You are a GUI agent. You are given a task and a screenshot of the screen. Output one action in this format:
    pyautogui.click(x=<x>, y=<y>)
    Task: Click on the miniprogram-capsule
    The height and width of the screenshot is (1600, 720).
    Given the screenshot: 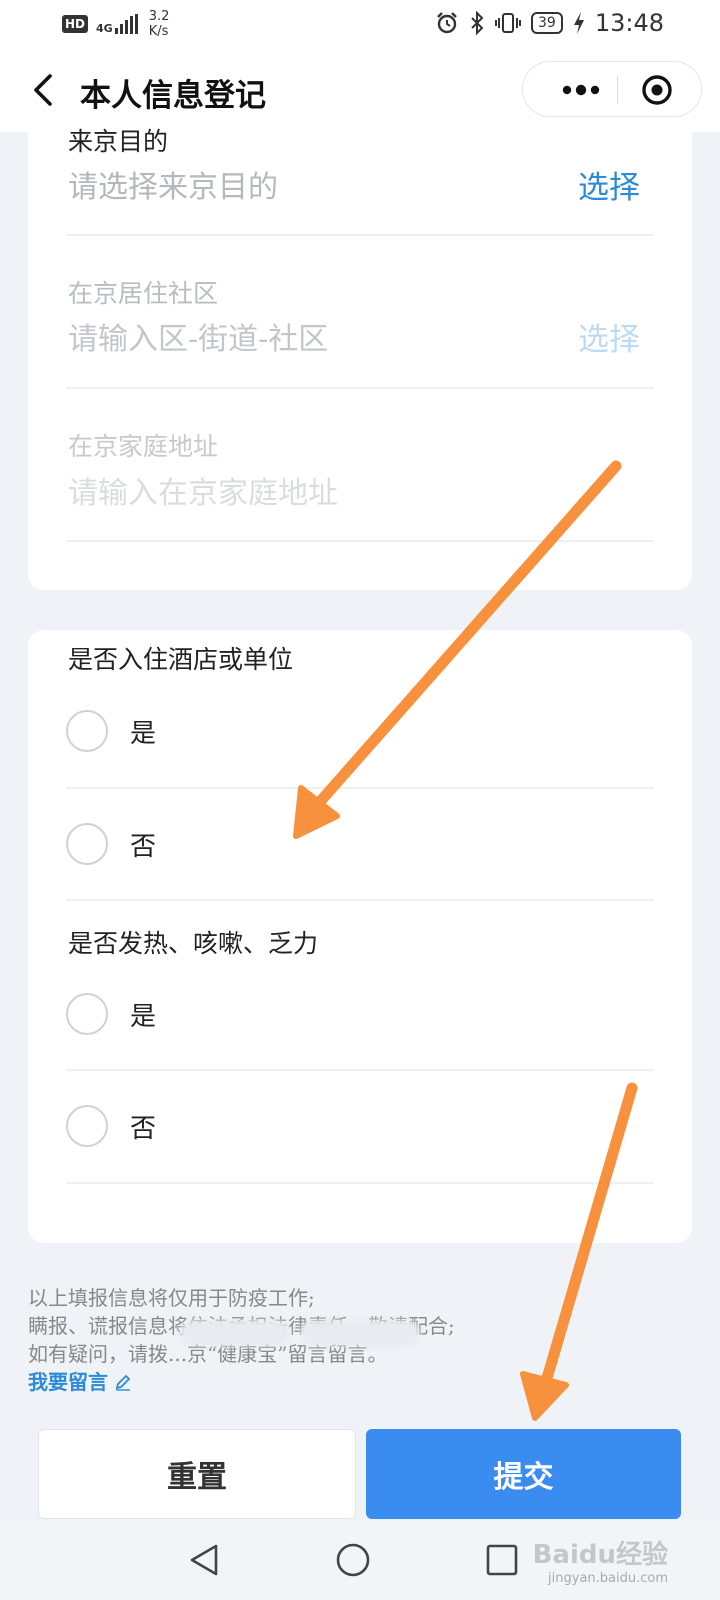 What is the action you would take?
    pyautogui.click(x=612, y=89)
    